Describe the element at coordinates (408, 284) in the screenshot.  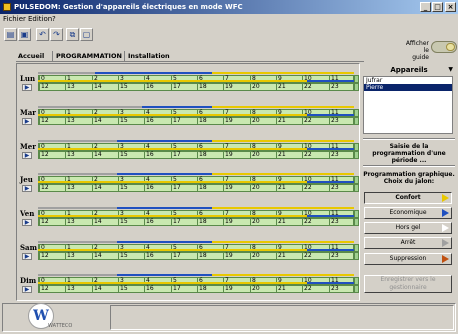
I see `save-to-manager-button: Enregistrer vers le gestionnaire` at that location.